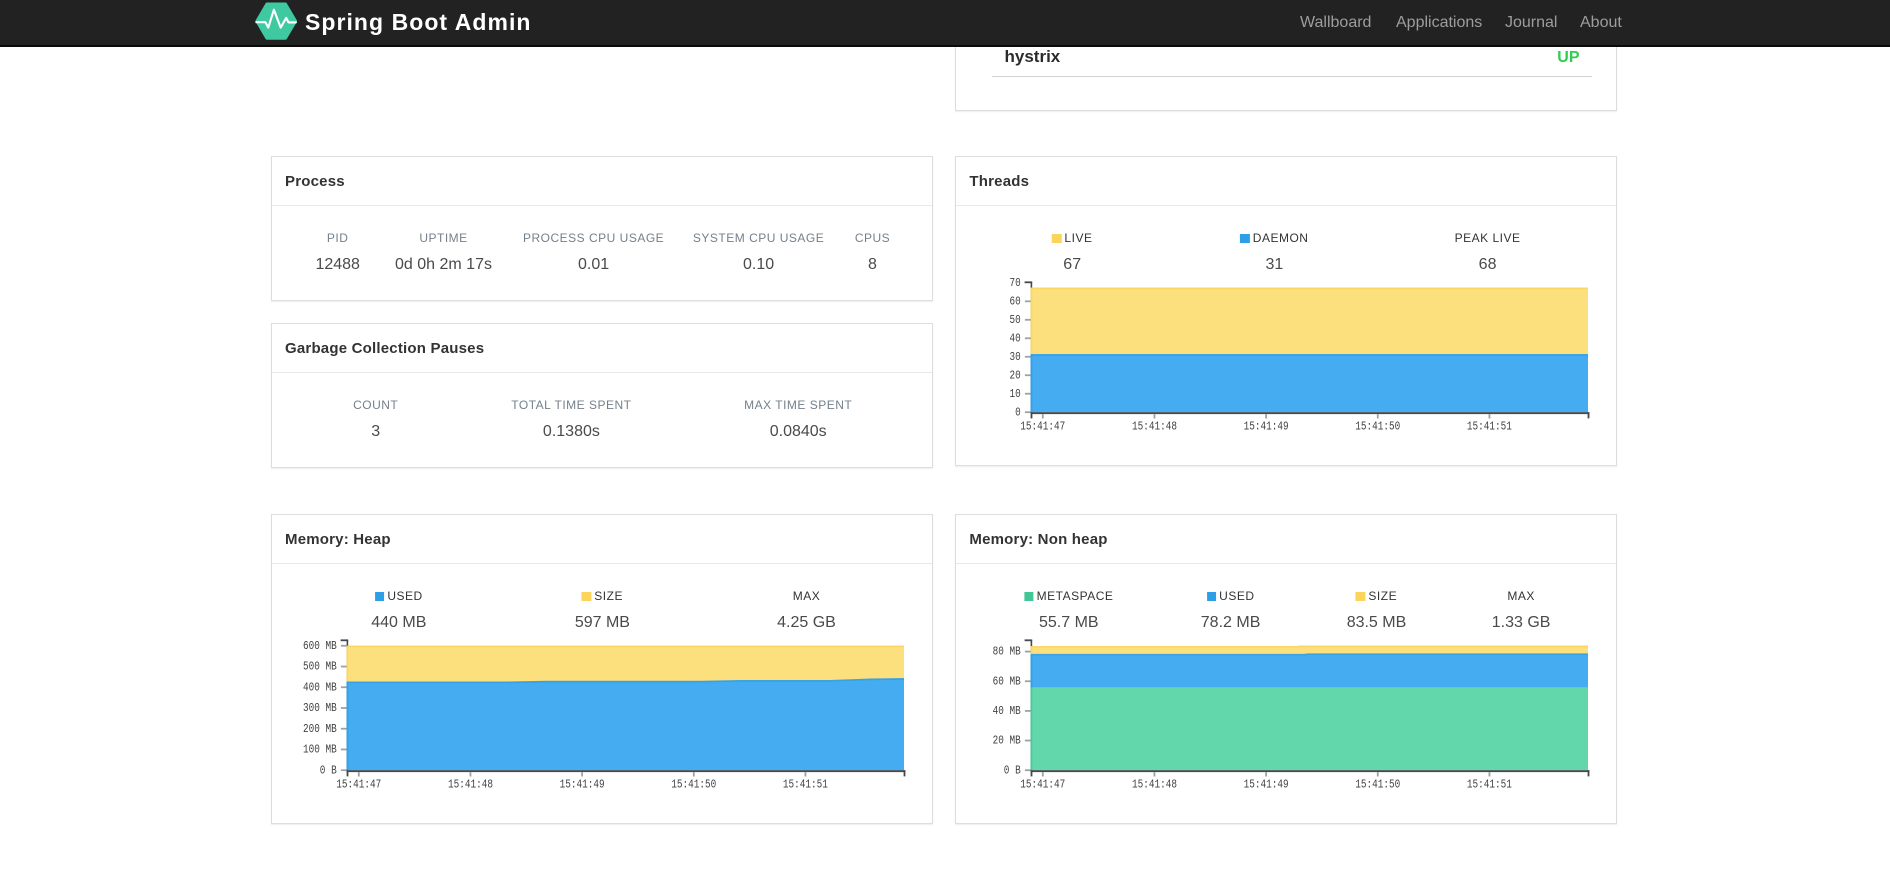  I want to click on svg-text: 60 MB, so click(1007, 681).